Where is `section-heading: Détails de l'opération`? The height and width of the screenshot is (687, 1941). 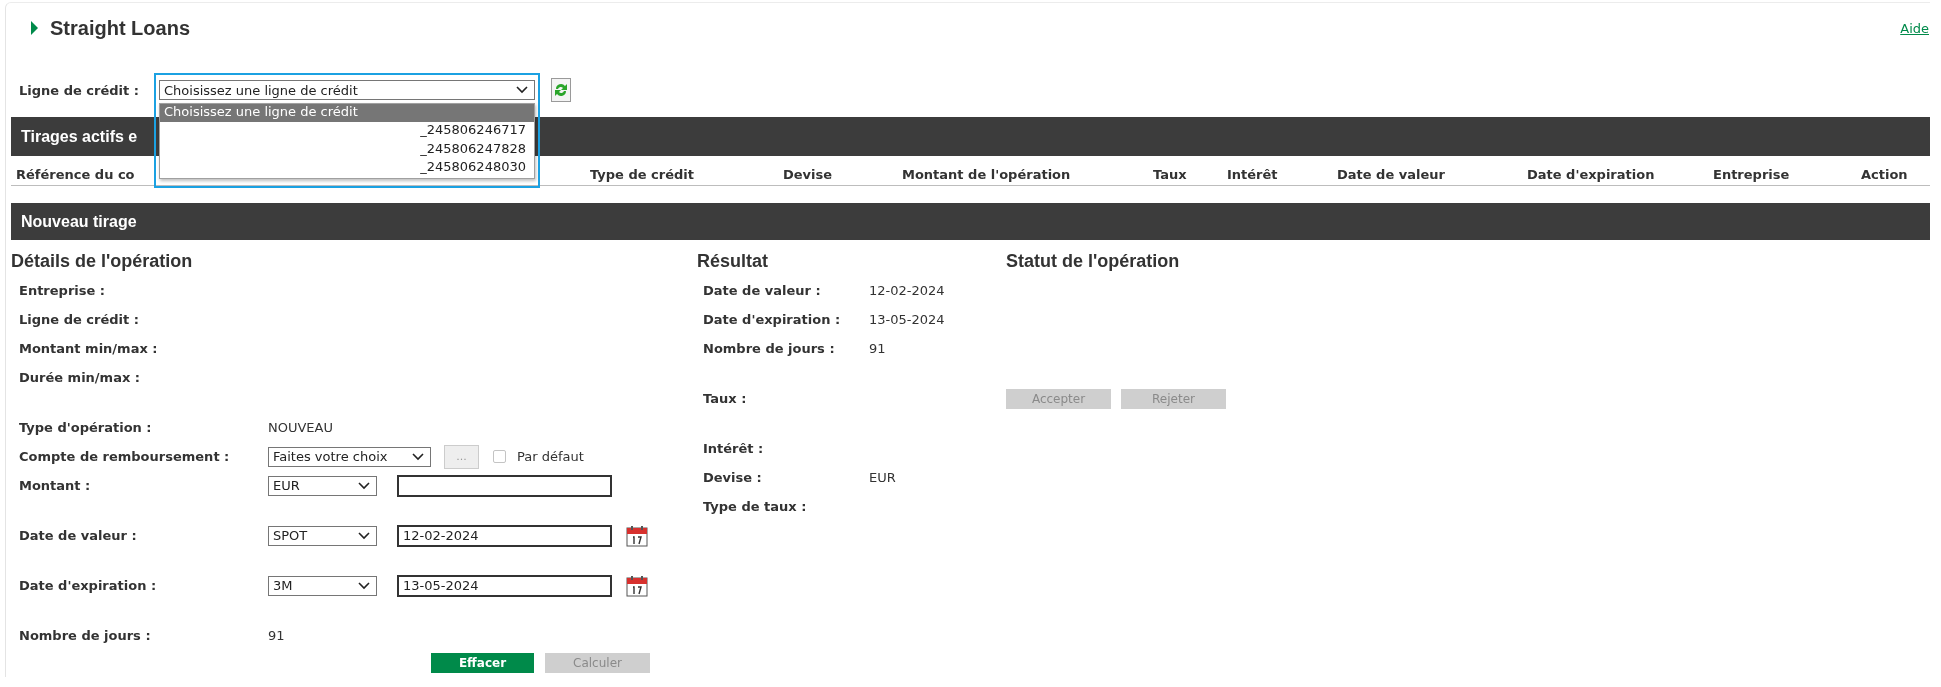
section-heading: Détails de l'opération is located at coordinates (102, 261).